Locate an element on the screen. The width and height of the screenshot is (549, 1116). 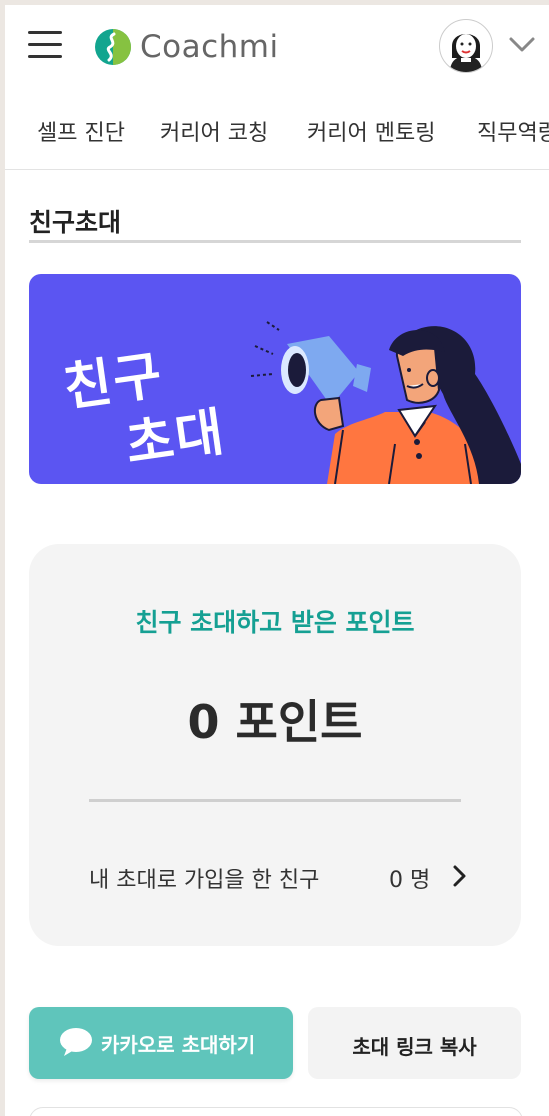
kakao-invite-button: 카카오로 초대하기 is located at coordinates (161, 1043).